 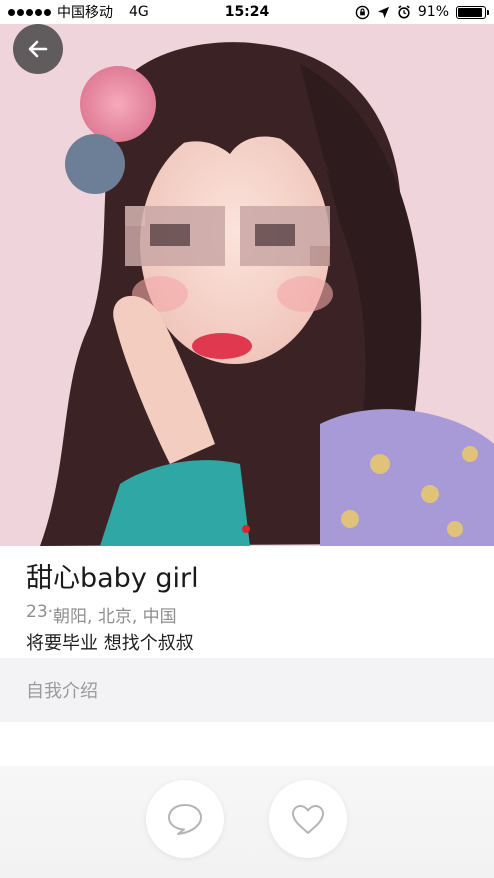 I want to click on back-button, so click(x=38, y=49).